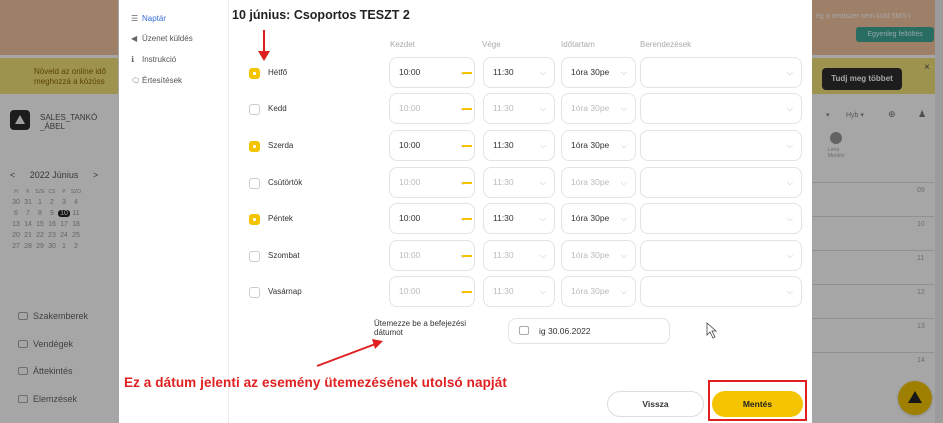  I want to click on day-label: Csütörtök, so click(285, 182).